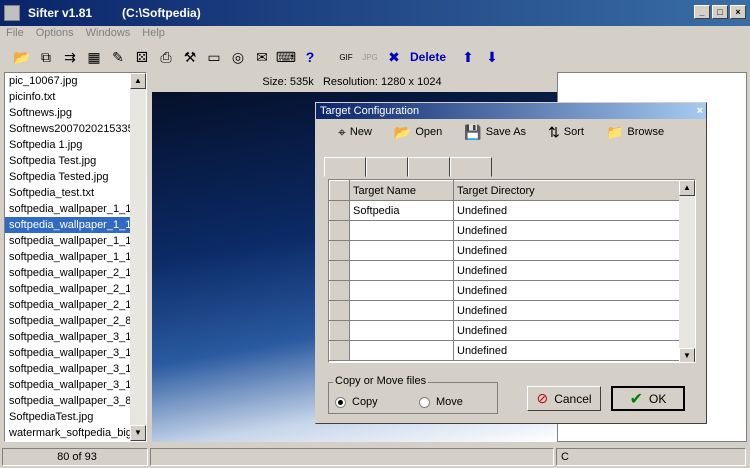  Describe the element at coordinates (355, 132) in the screenshot. I see `new-button: ⌖ New` at that location.